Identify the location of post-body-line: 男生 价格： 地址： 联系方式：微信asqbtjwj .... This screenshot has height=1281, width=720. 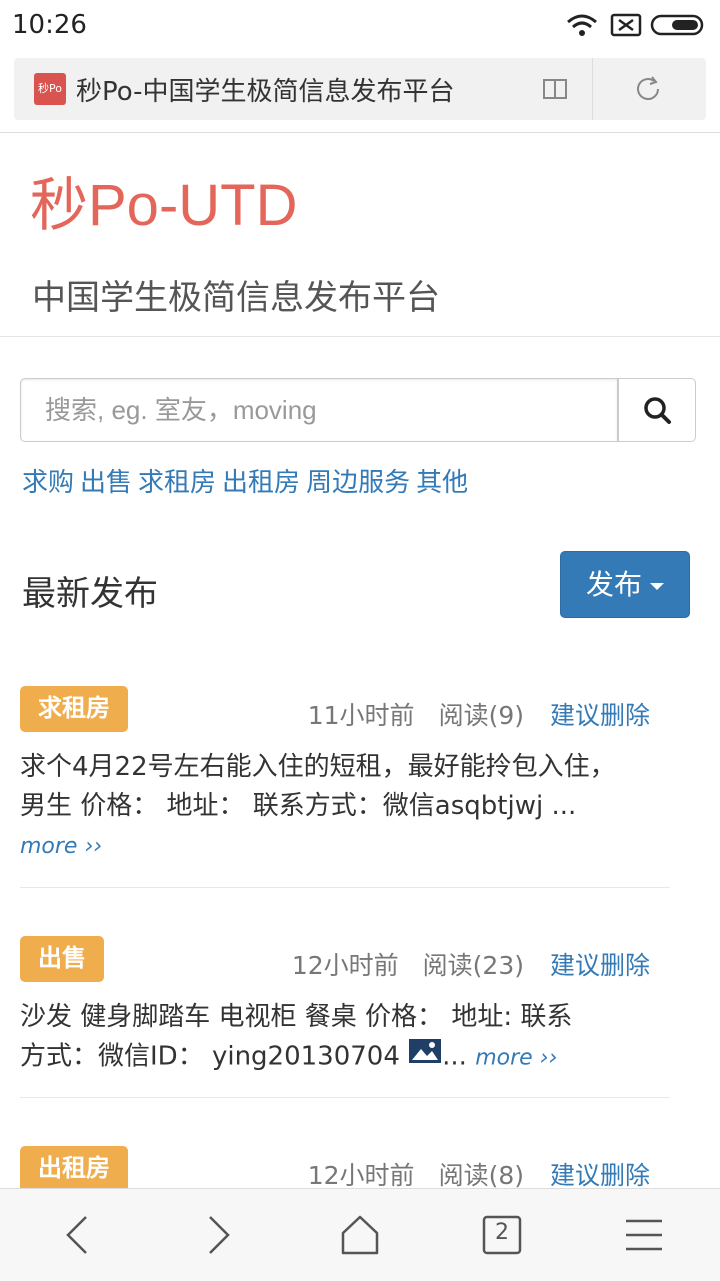
(298, 806).